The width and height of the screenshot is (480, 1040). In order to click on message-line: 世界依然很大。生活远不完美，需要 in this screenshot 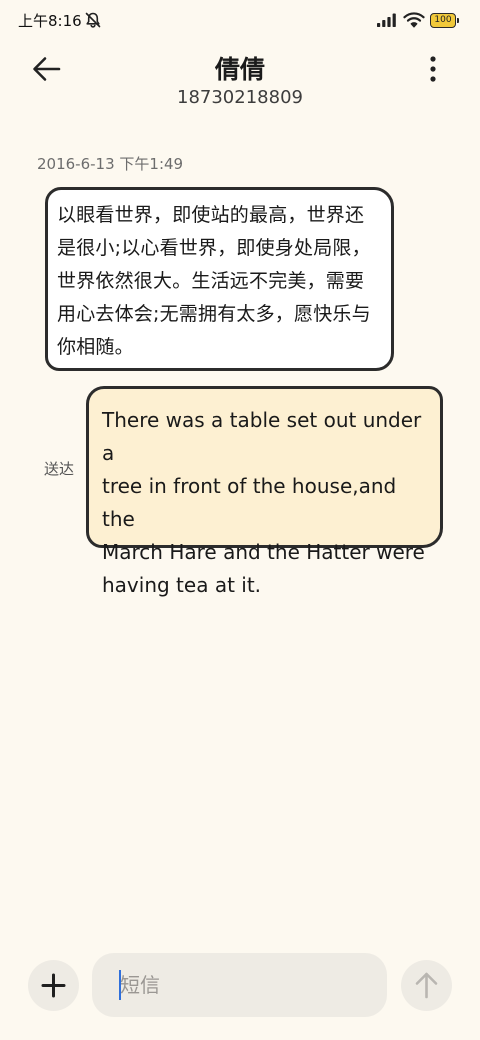, I will do `click(211, 281)`.